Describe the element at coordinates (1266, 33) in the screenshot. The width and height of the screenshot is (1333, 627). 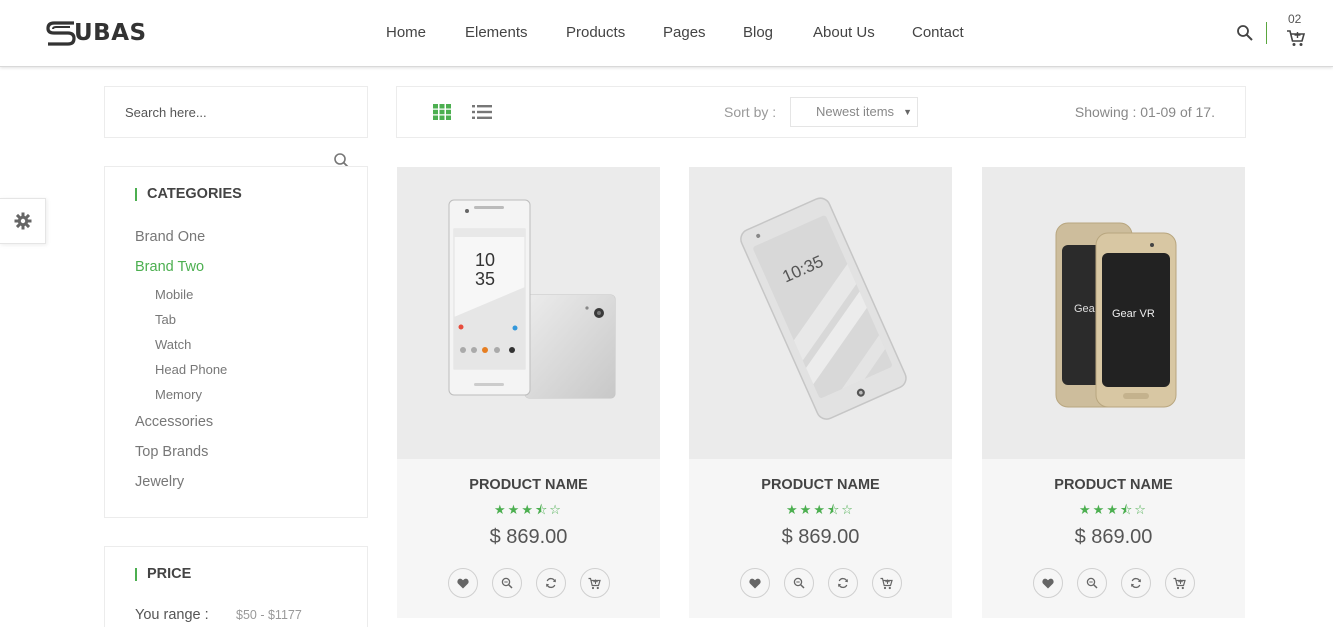
I see `header-divider` at that location.